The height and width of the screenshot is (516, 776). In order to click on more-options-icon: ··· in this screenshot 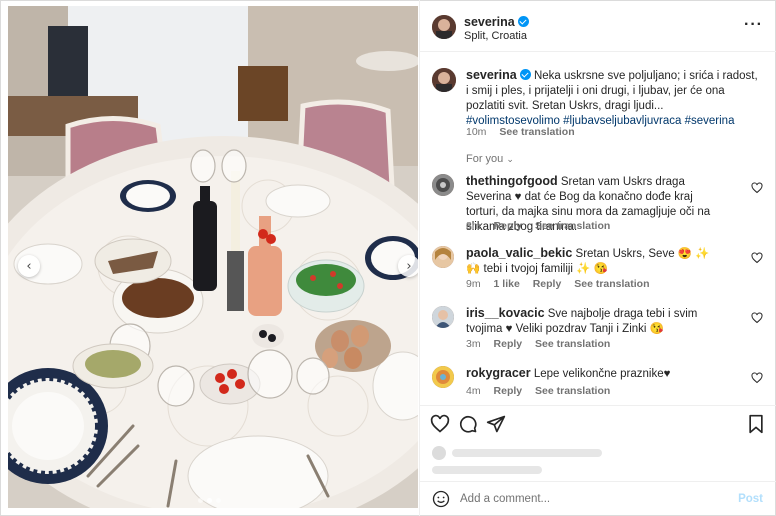, I will do `click(753, 25)`.